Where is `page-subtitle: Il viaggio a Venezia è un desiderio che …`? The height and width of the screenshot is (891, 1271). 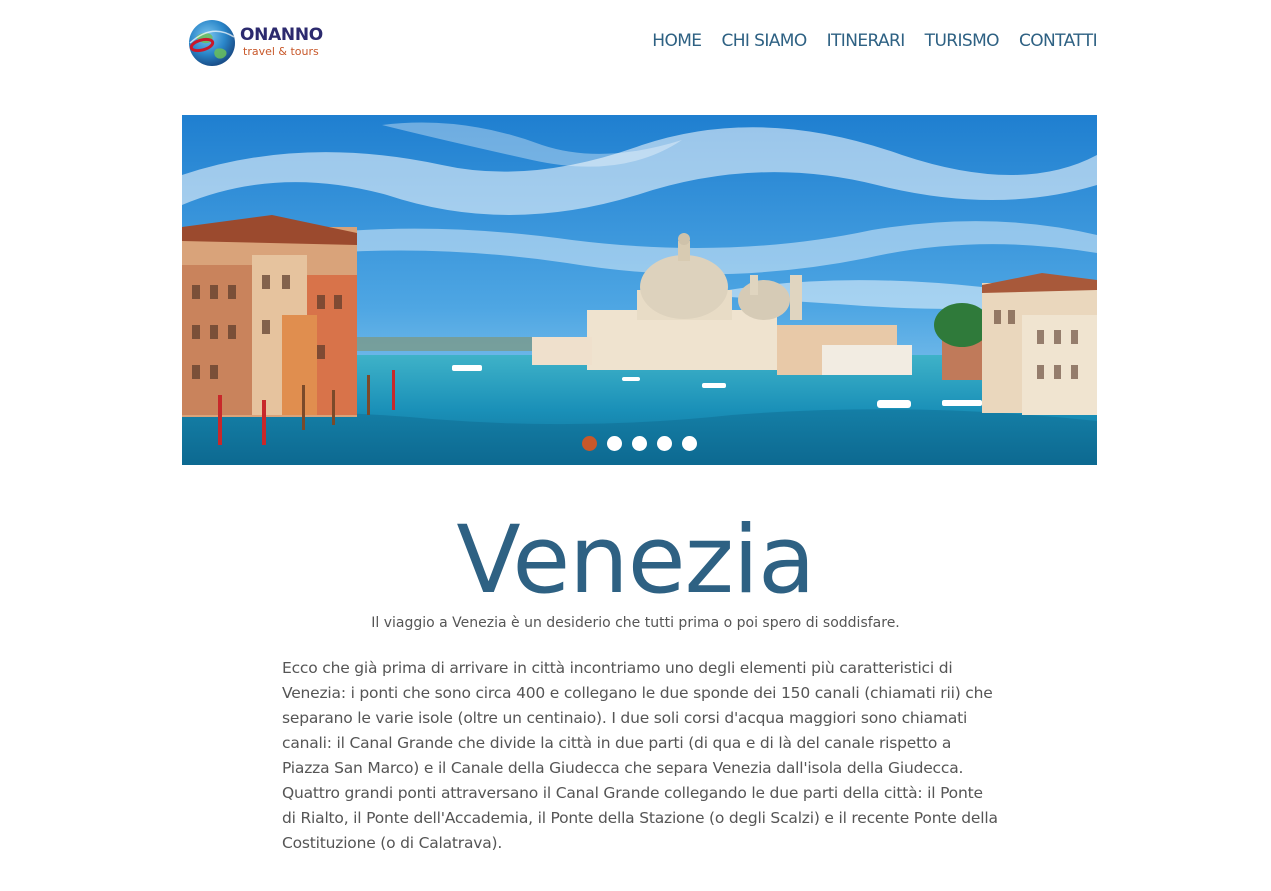
page-subtitle: Il viaggio a Venezia è un desiderio che … is located at coordinates (635, 623).